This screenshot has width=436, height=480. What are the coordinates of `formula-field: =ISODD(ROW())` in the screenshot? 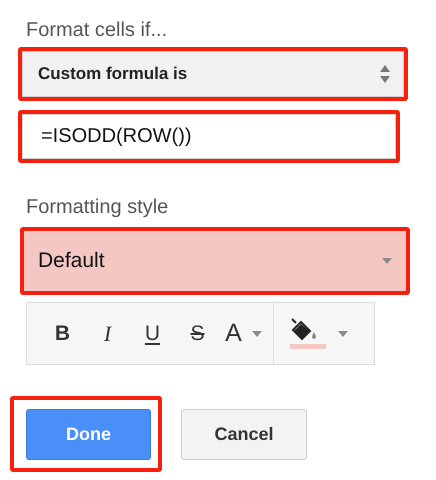 It's located at (209, 136).